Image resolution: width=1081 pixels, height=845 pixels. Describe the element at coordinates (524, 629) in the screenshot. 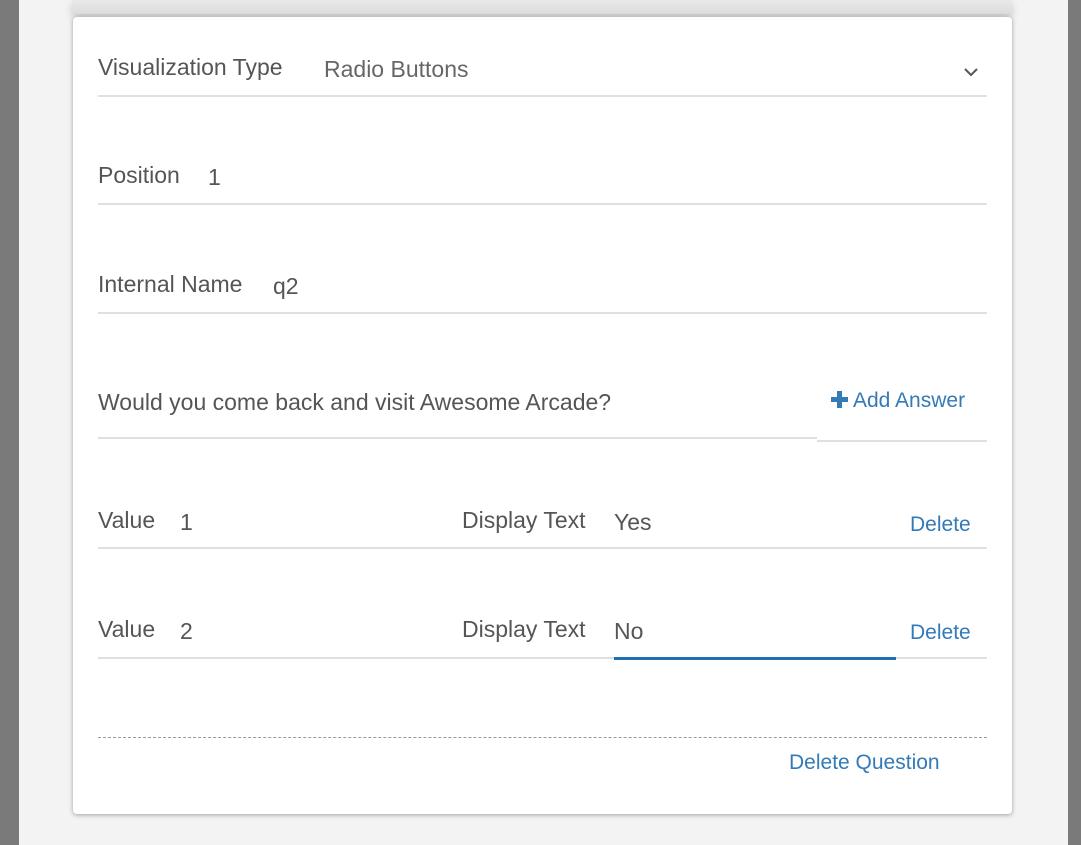

I see `answer-2-display-label: Display Text` at that location.